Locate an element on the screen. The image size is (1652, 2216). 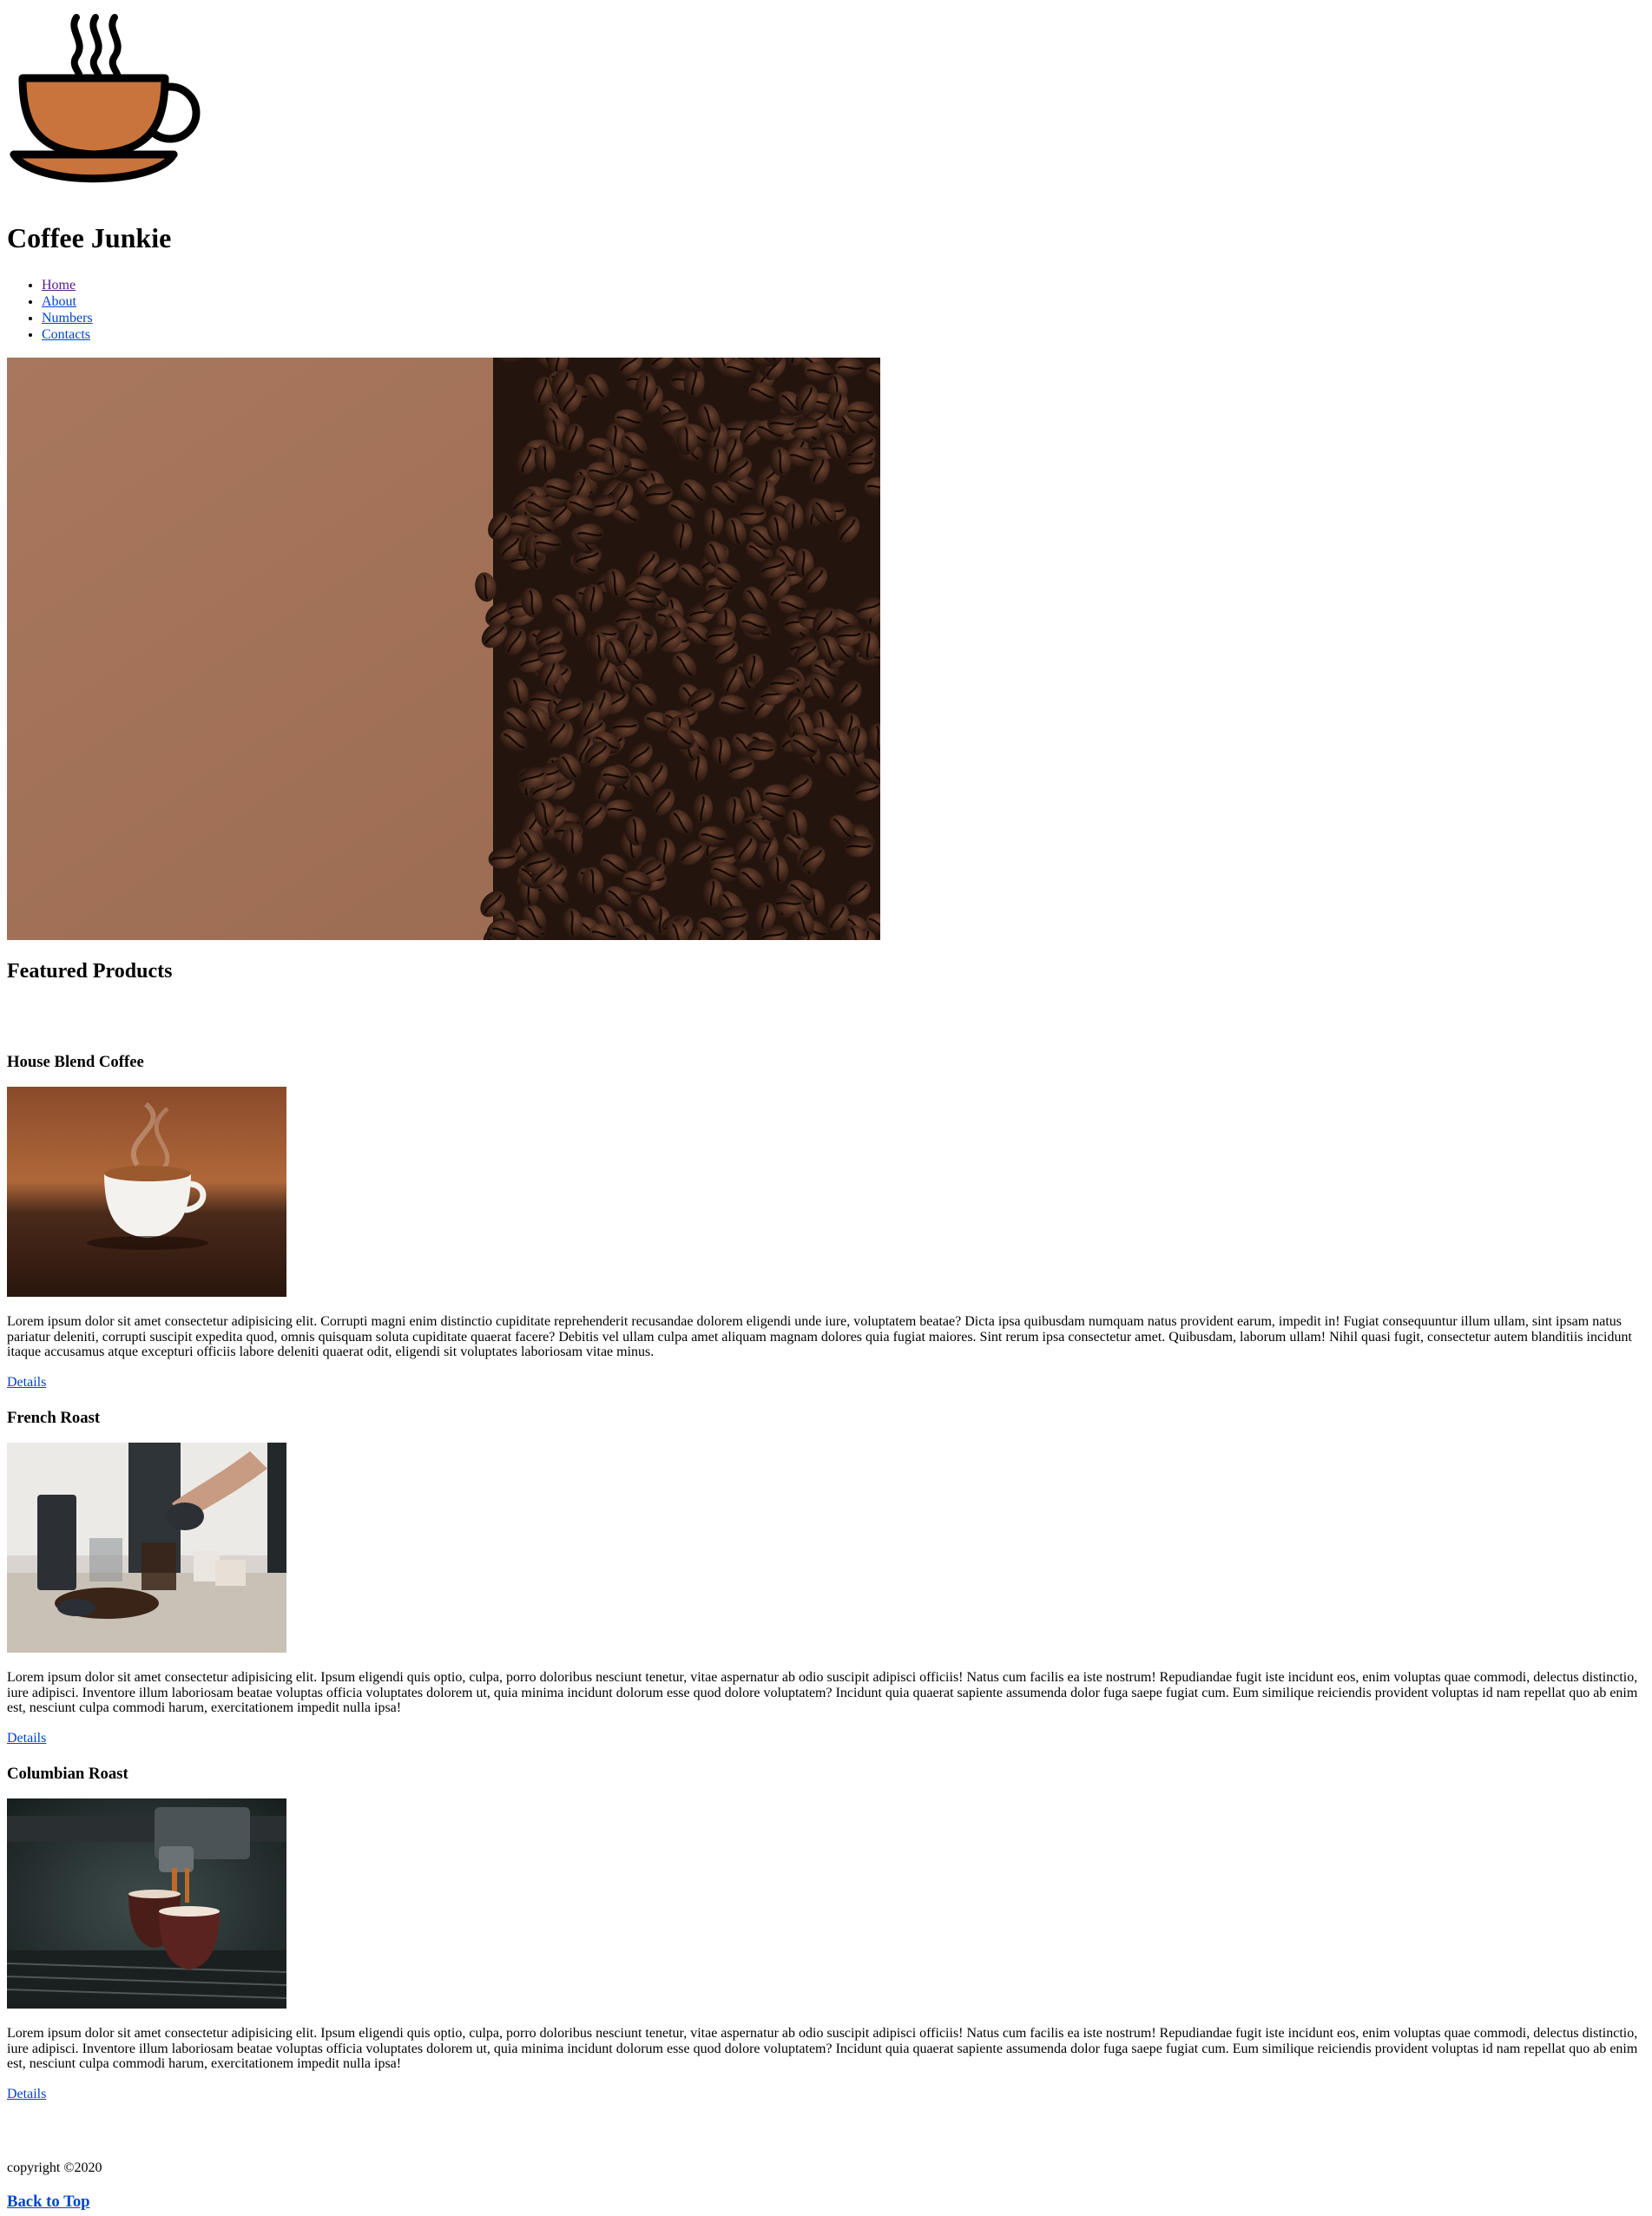
nav-item-numbers: Numbers is located at coordinates (67, 318).